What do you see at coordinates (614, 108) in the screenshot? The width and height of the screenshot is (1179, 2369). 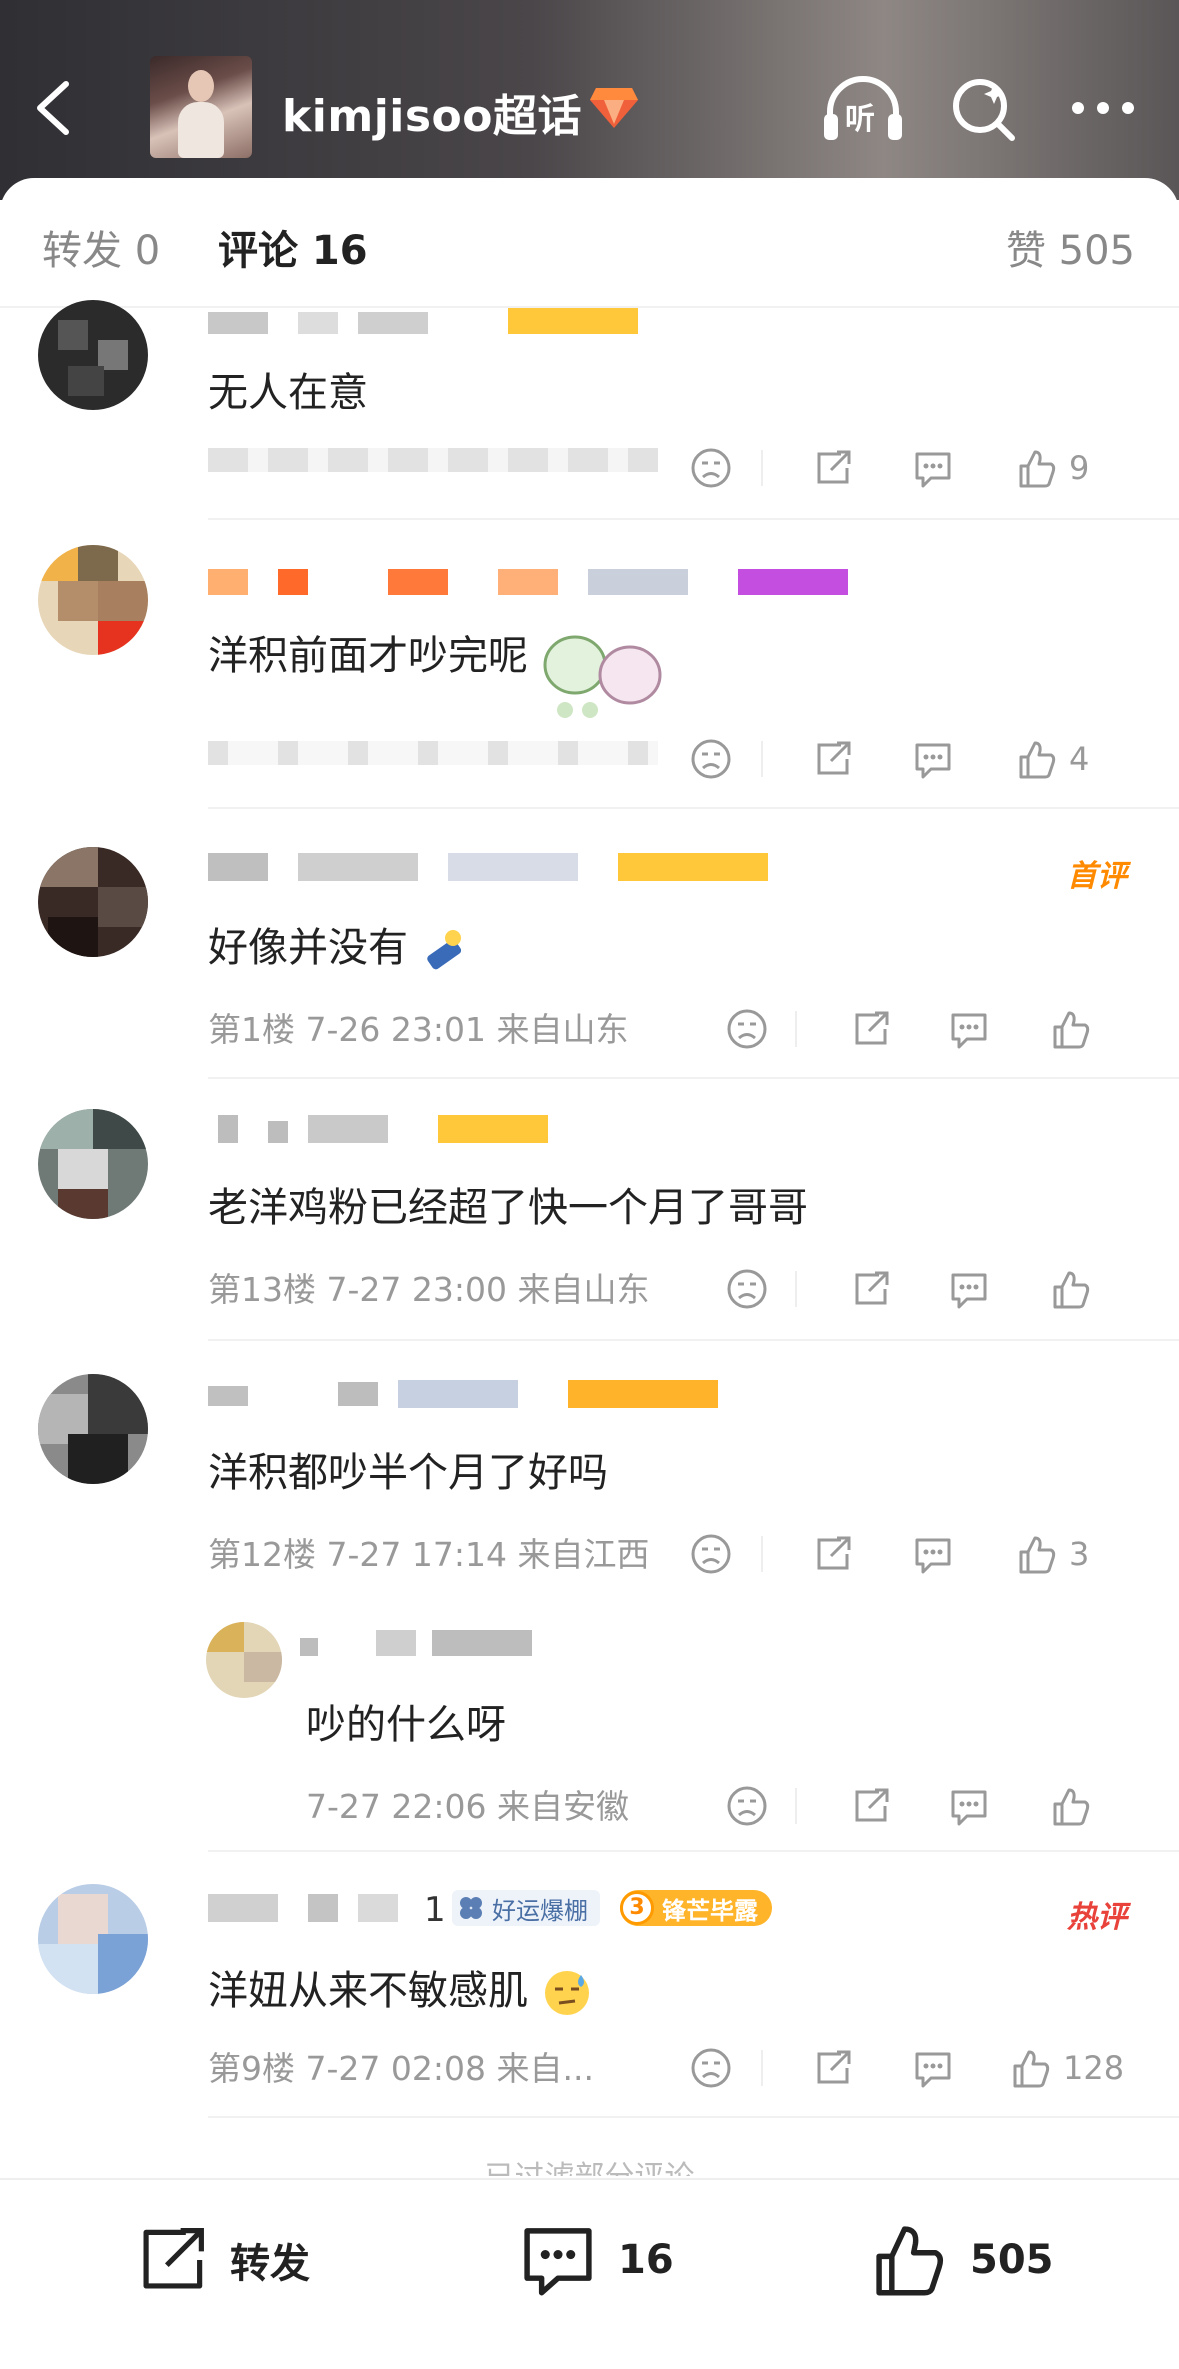 I see `diamond-badge-icon` at bounding box center [614, 108].